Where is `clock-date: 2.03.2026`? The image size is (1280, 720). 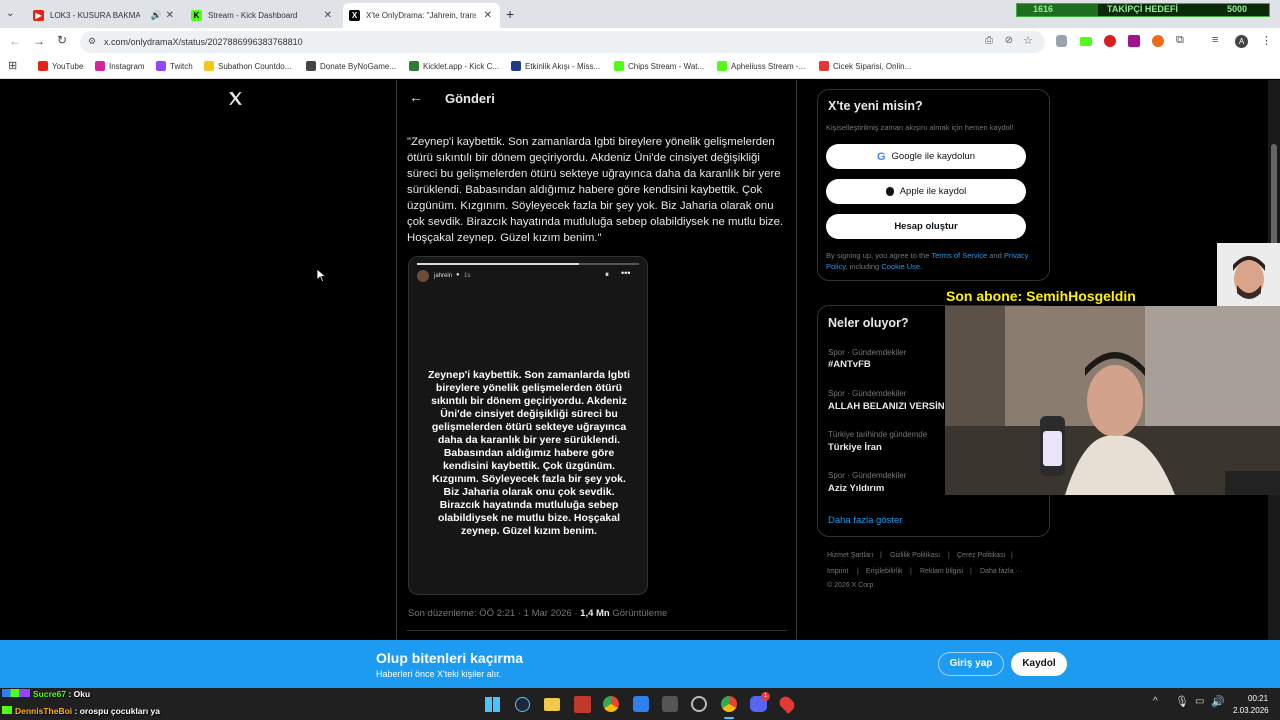
clock-date: 2.03.2026 is located at coordinates (1251, 710).